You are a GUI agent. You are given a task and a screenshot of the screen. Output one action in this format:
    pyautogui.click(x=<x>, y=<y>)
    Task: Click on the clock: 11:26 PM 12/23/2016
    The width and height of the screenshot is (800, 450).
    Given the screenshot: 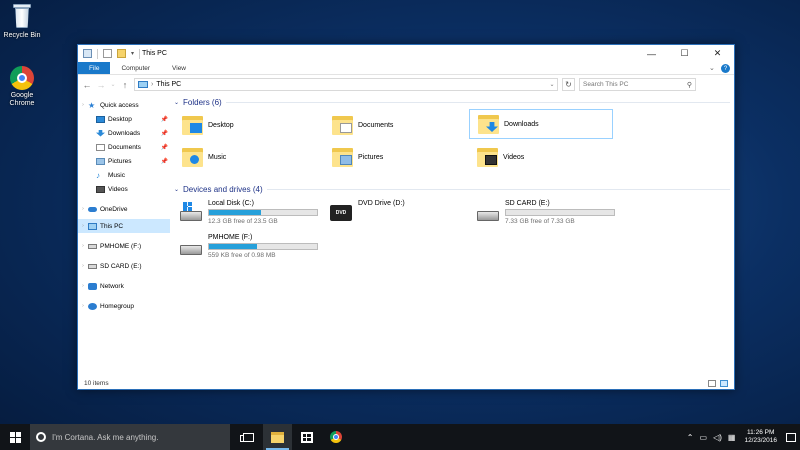 What is the action you would take?
    pyautogui.click(x=760, y=437)
    